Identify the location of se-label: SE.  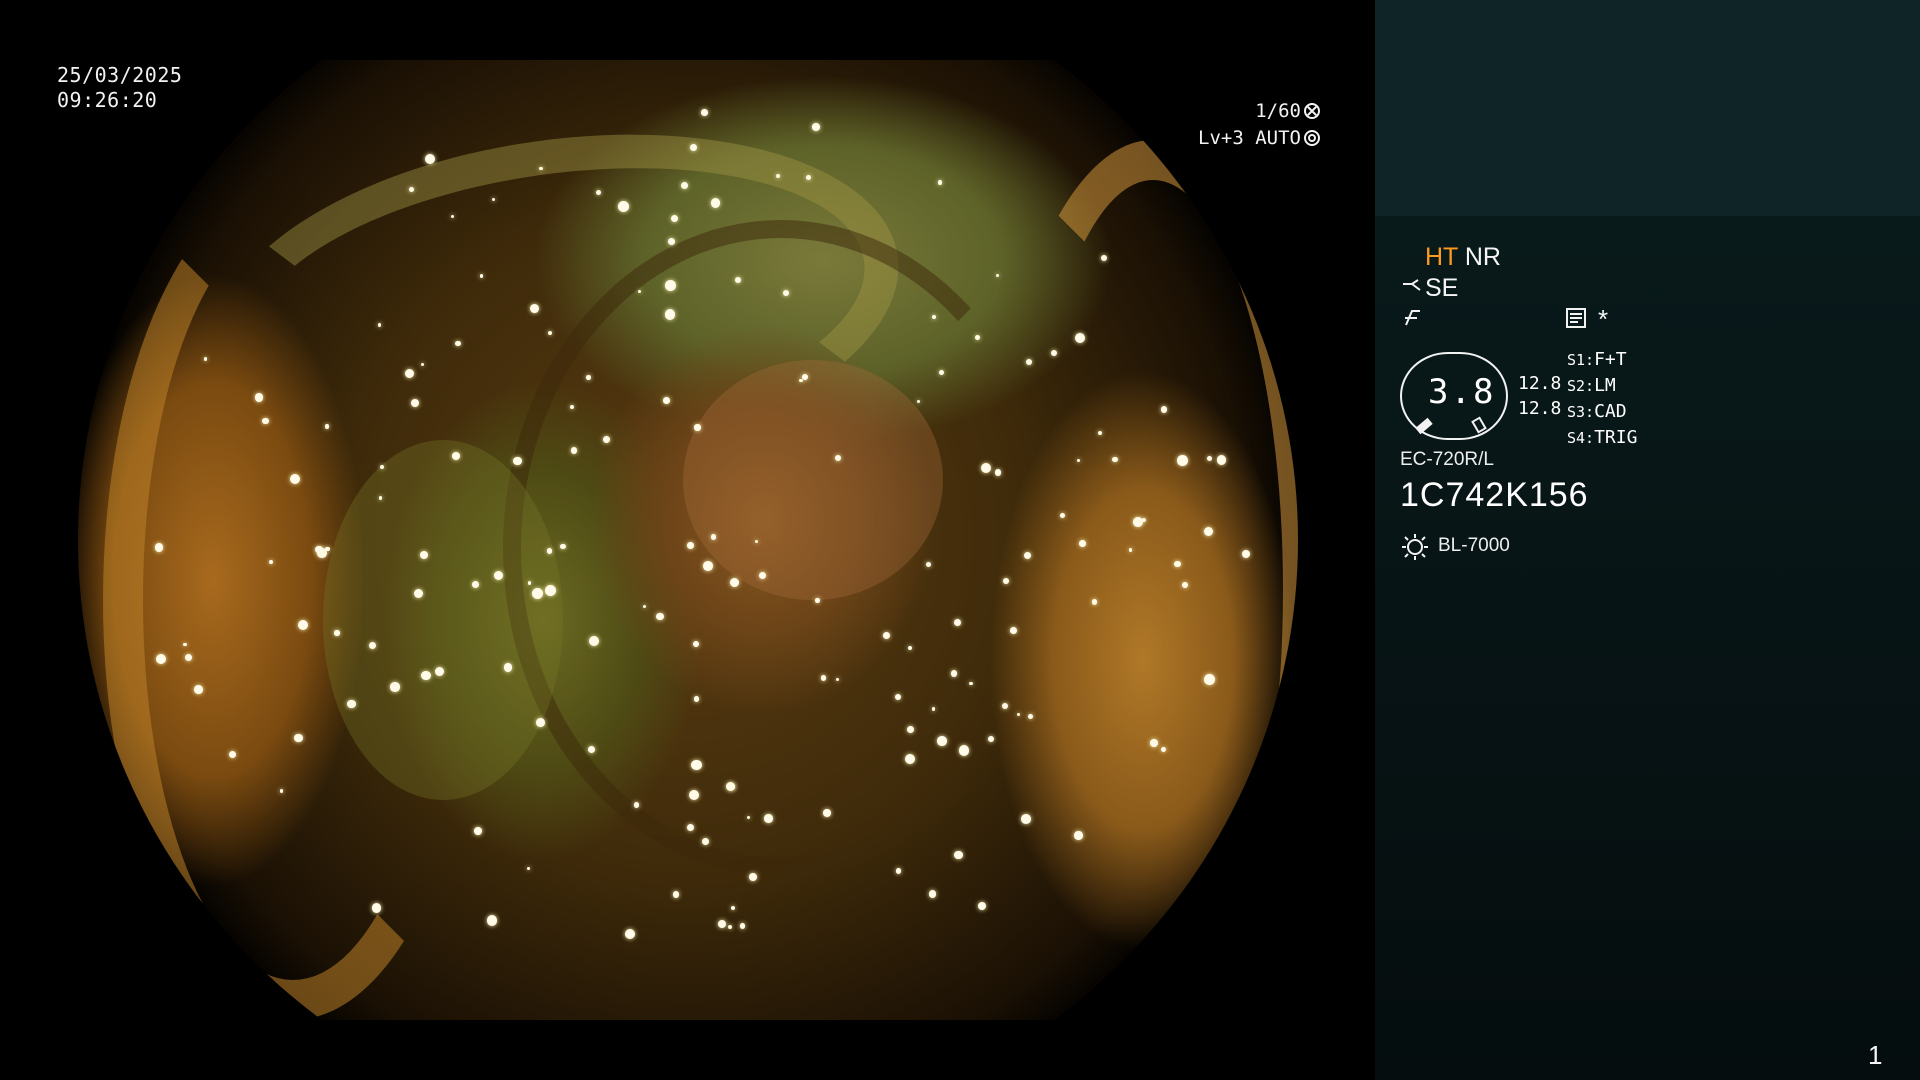
(1442, 288).